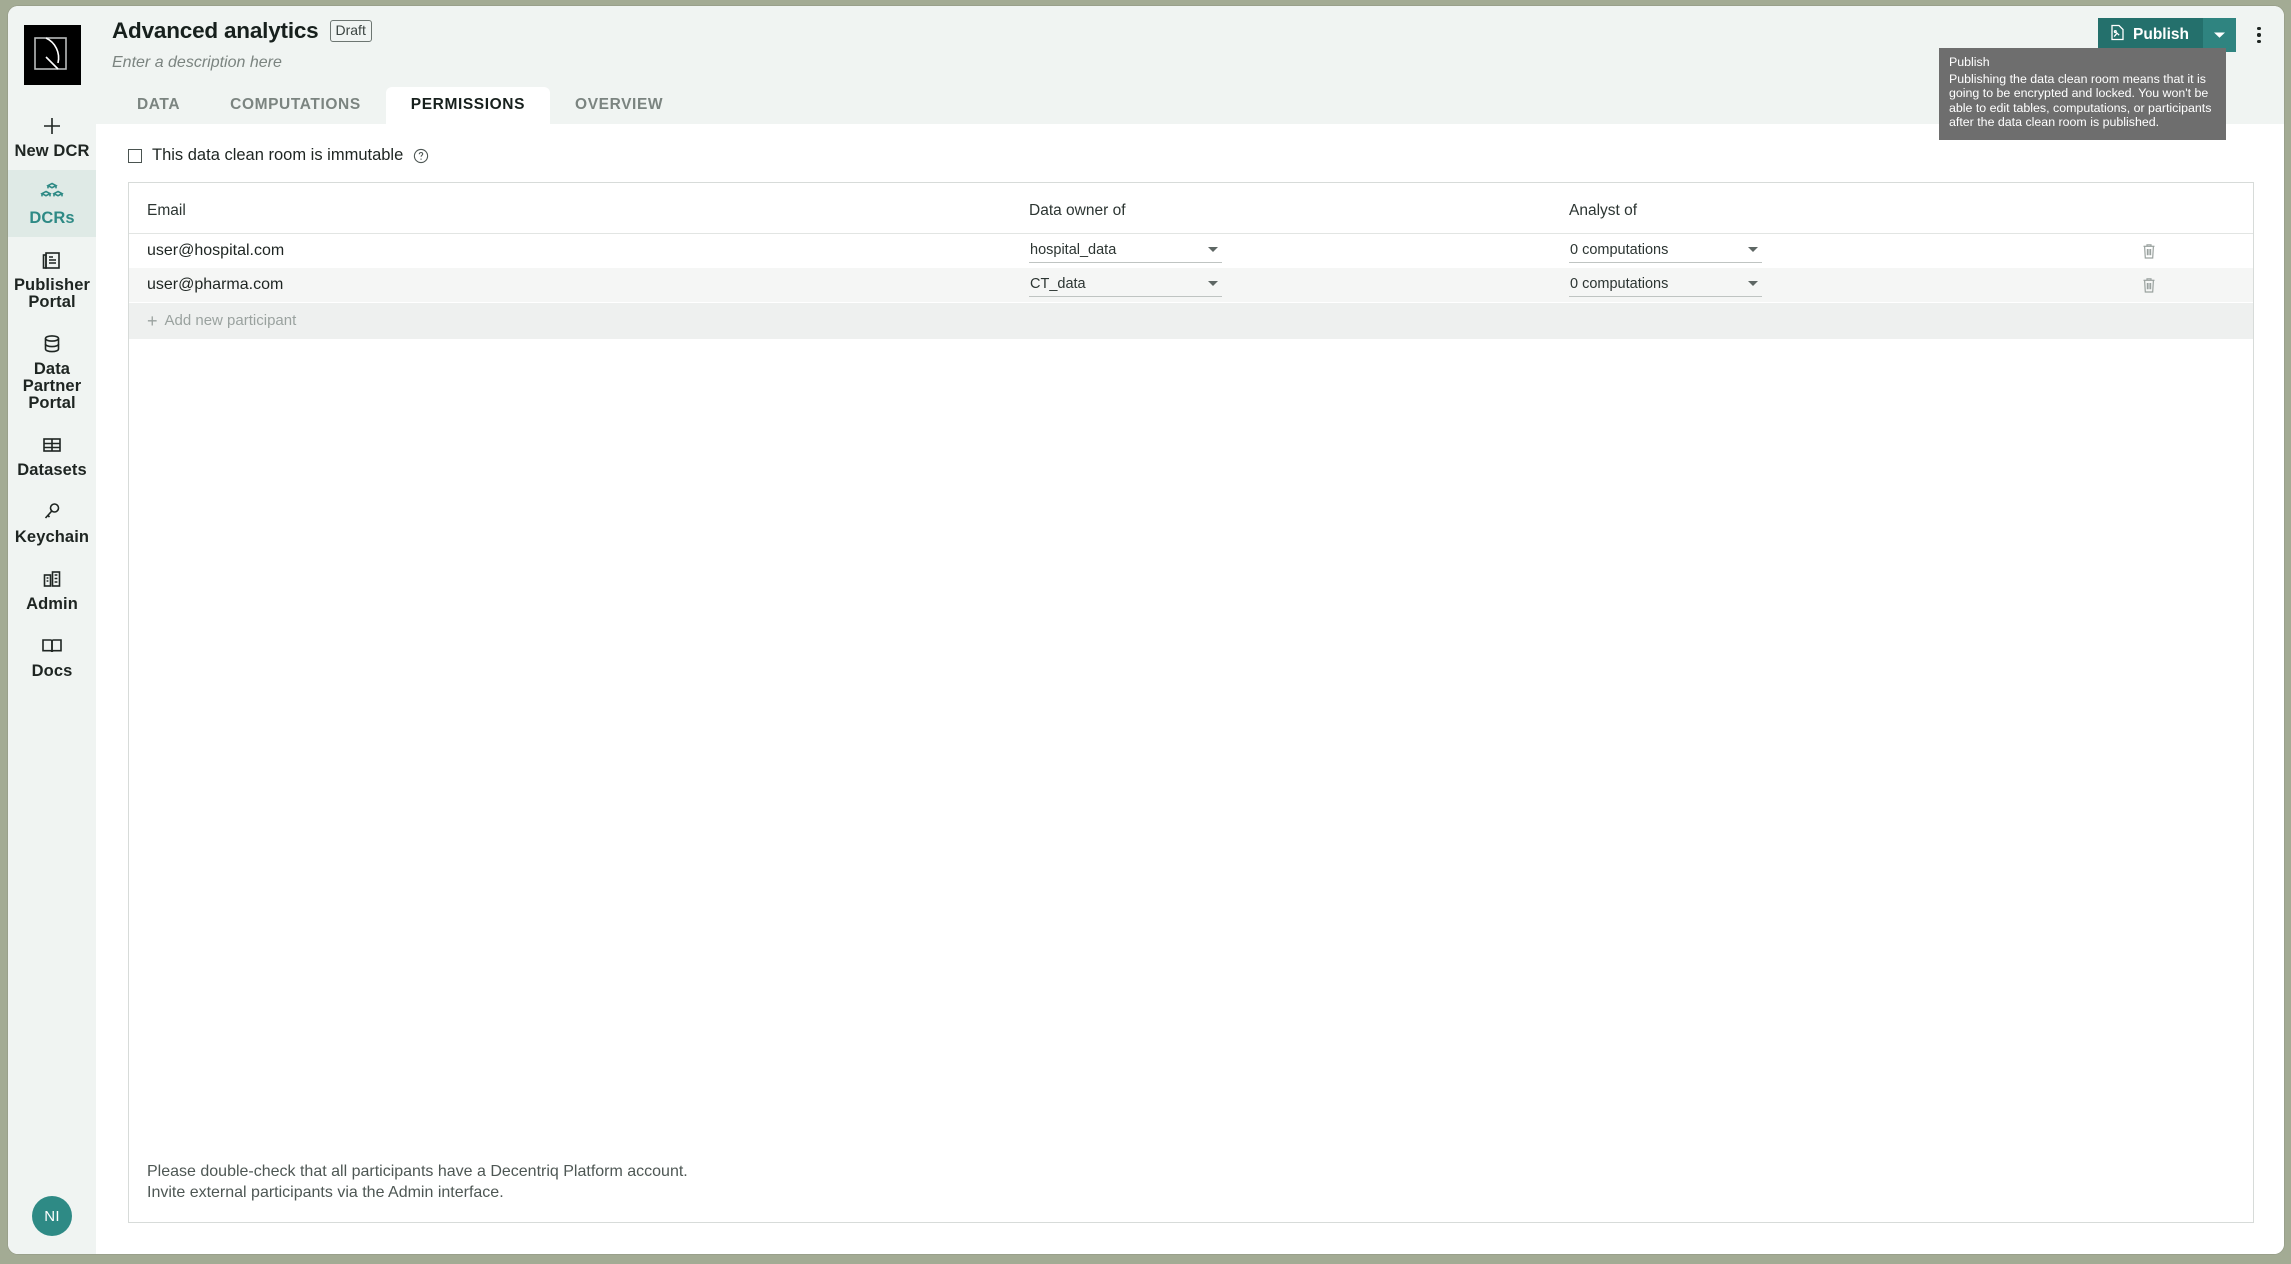 This screenshot has height=1264, width=2291. I want to click on column-header-data-owner-of: Data owner of, so click(1299, 208).